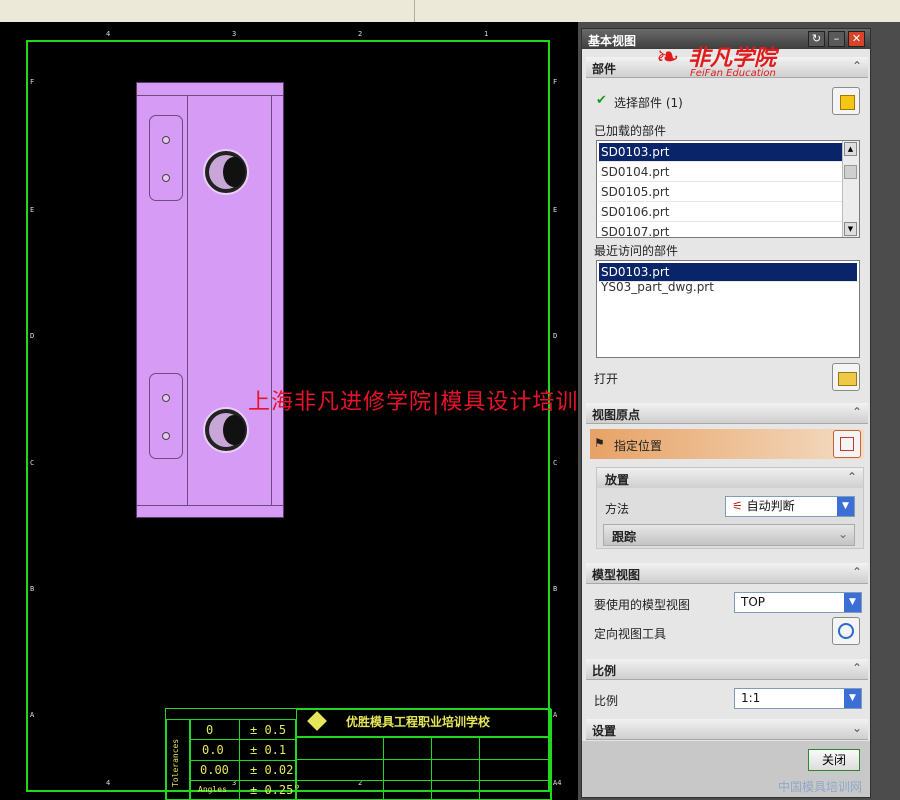  What do you see at coordinates (630, 634) in the screenshot?
I see `orient-view-label: 定向视图工具` at bounding box center [630, 634].